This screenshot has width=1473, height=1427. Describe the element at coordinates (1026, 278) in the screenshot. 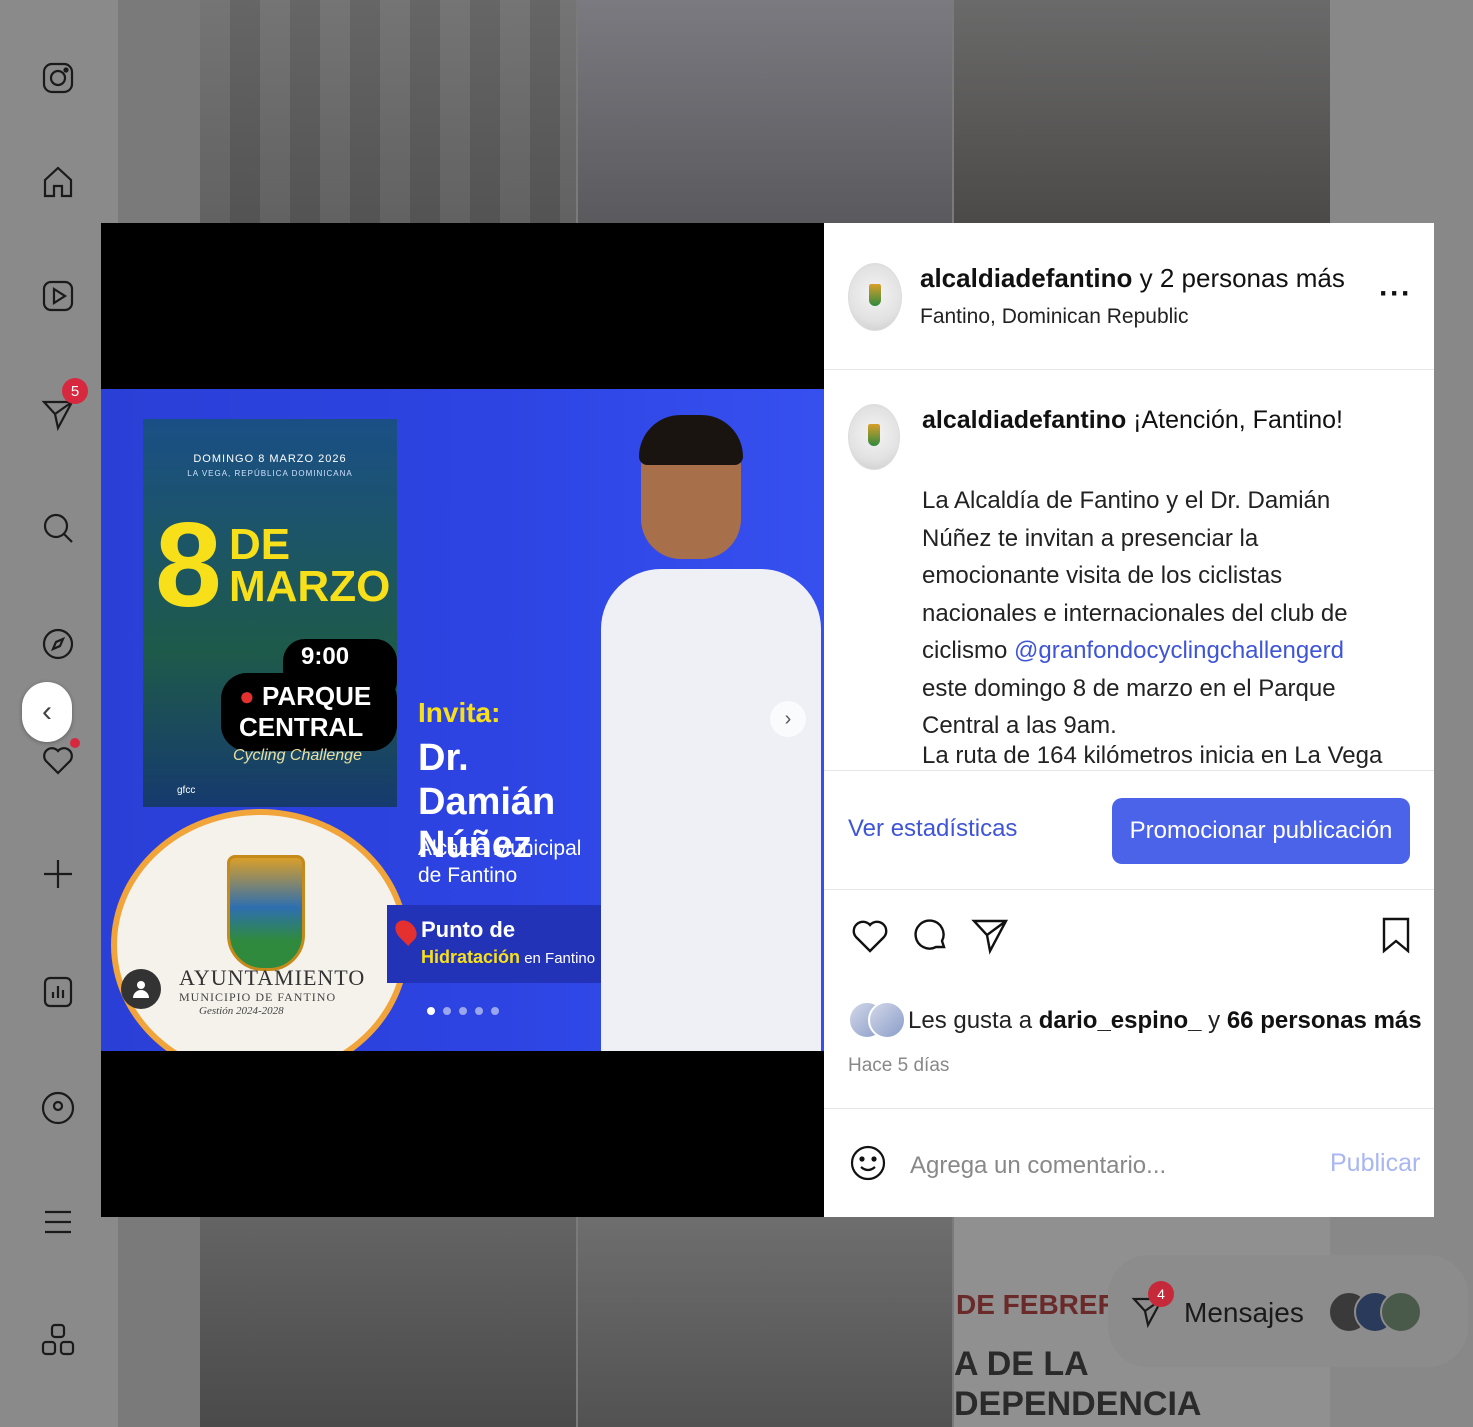

I see `author-username: alcaldiadefantino` at that location.